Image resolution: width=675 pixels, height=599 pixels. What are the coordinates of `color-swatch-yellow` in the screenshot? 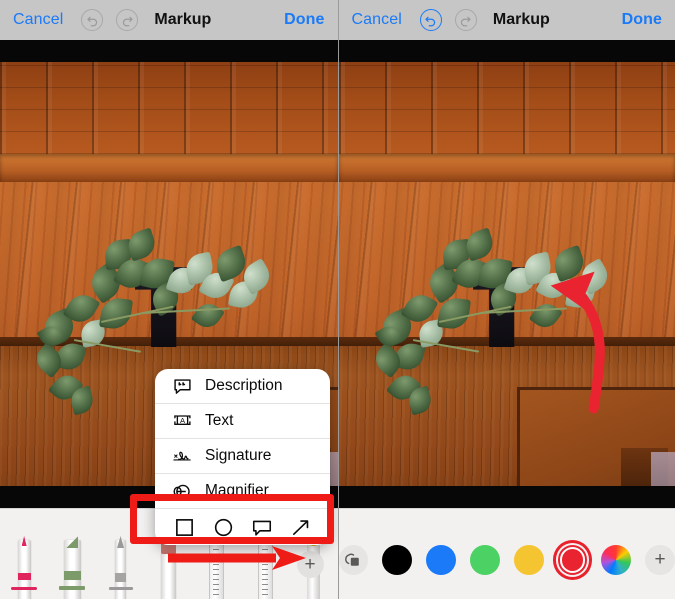 It's located at (528, 559).